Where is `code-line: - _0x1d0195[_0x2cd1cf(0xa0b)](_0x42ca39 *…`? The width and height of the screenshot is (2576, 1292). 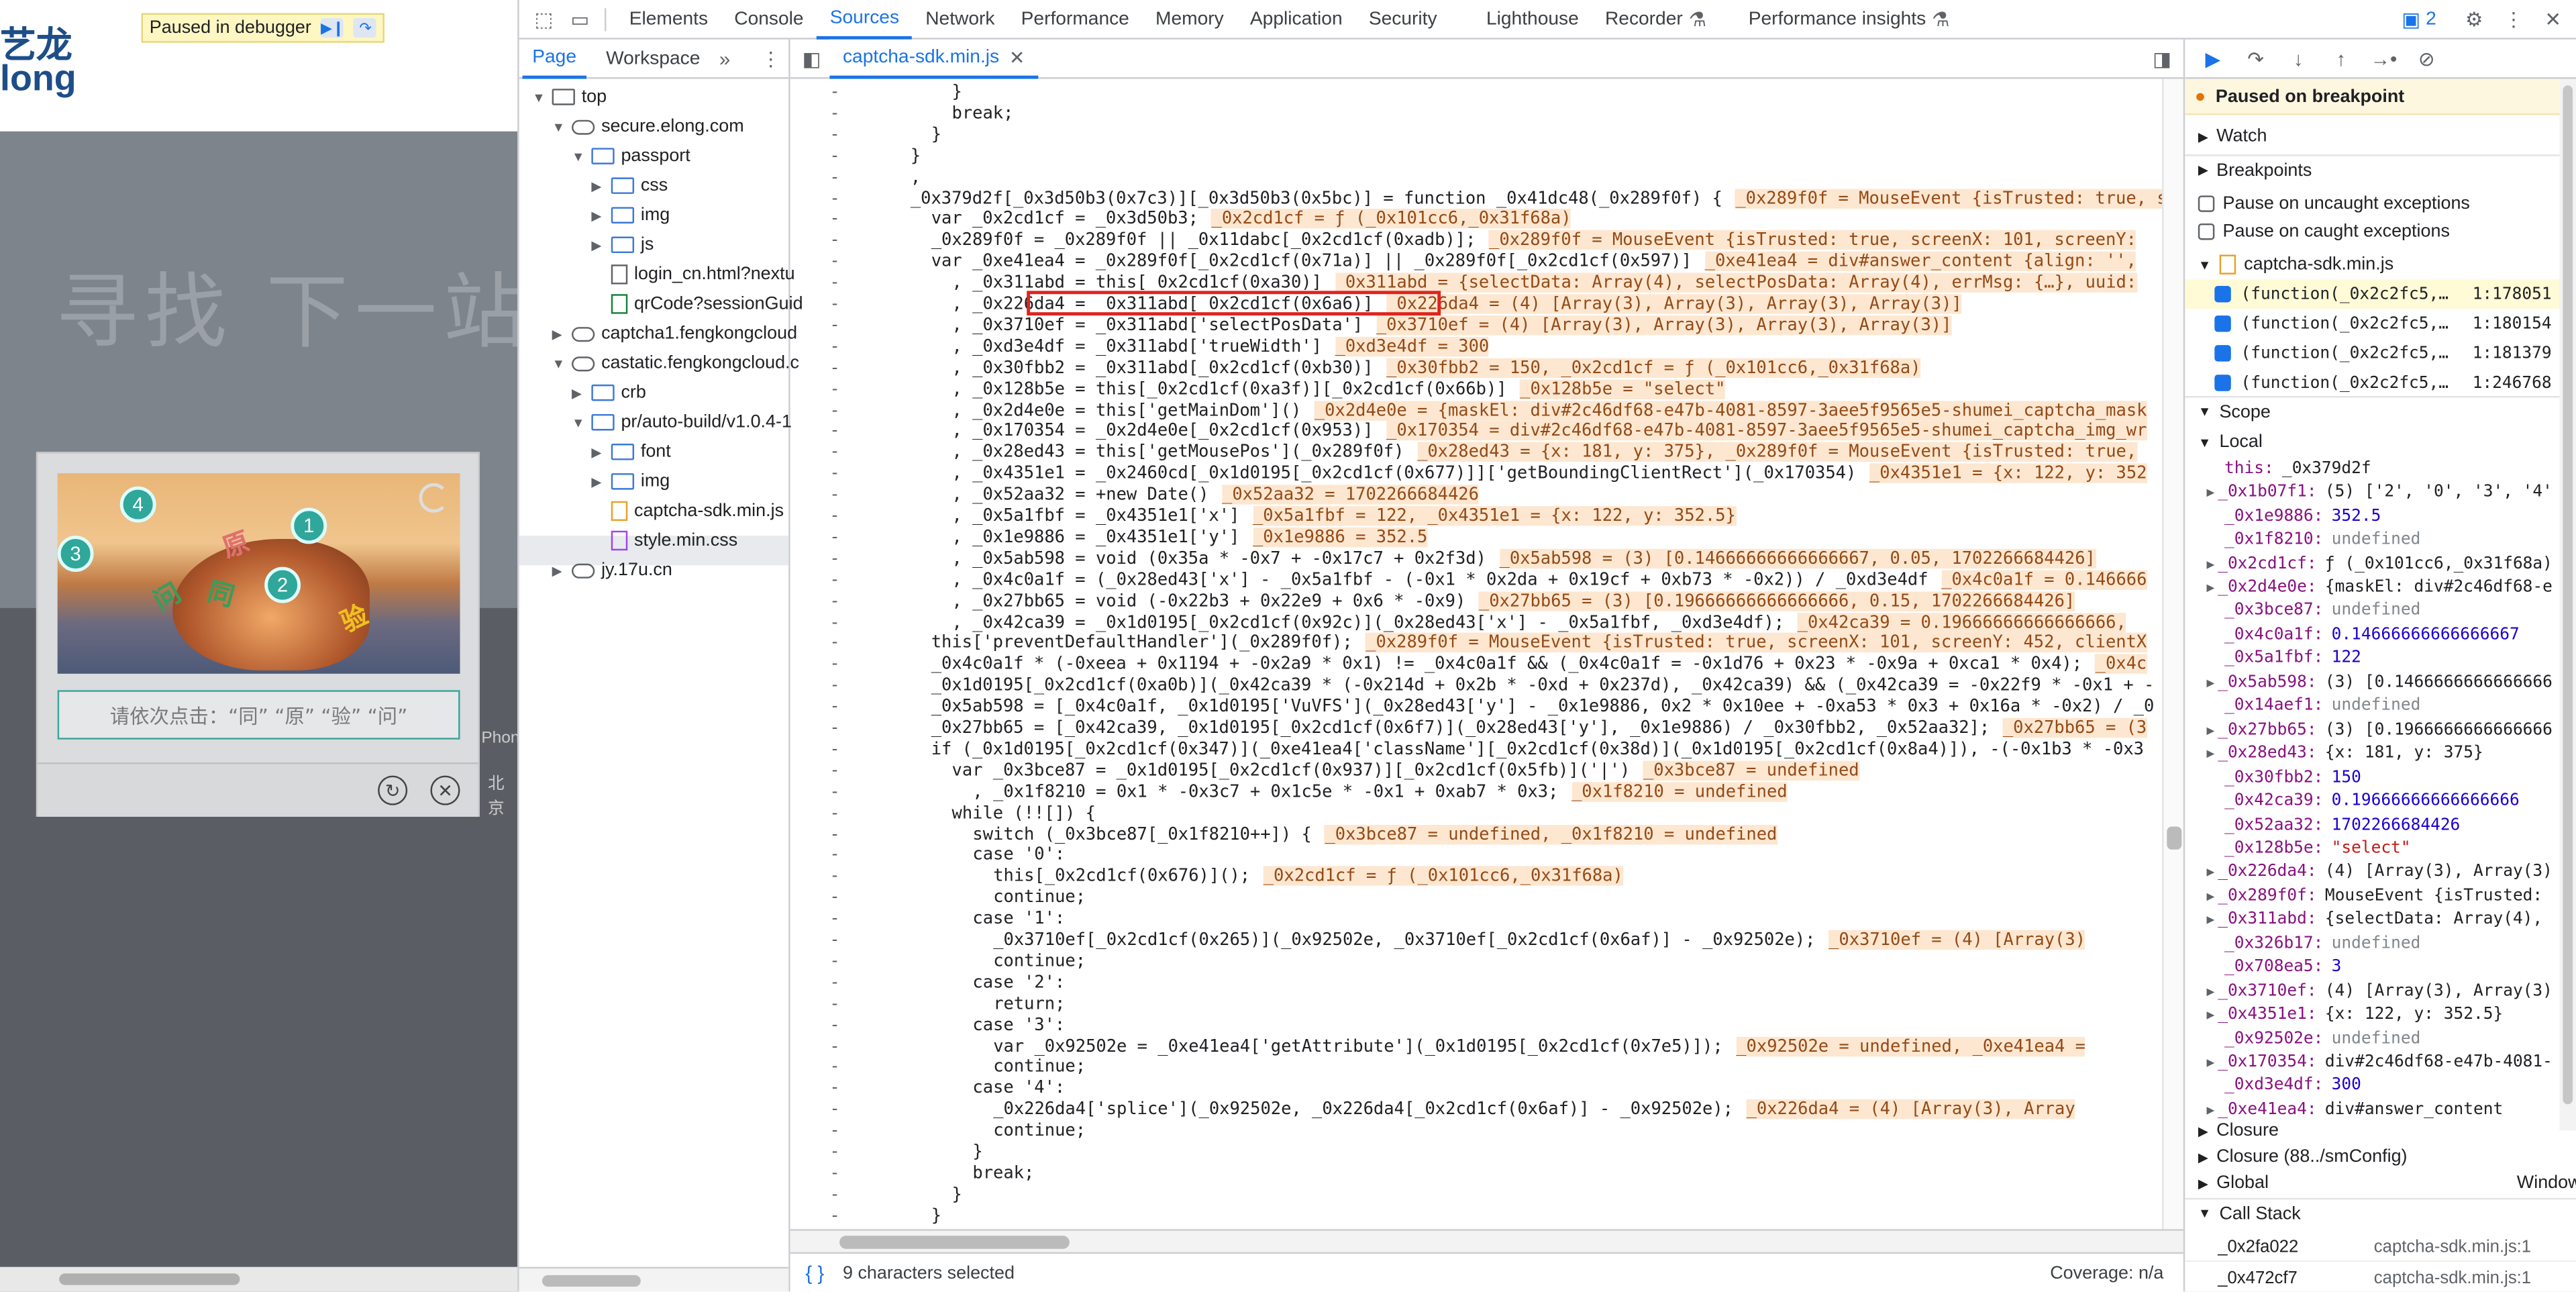
code-line: - _0x1d0195[_0x2cd1cf(0xa0b)](_0x42ca39 *… is located at coordinates (1486, 687).